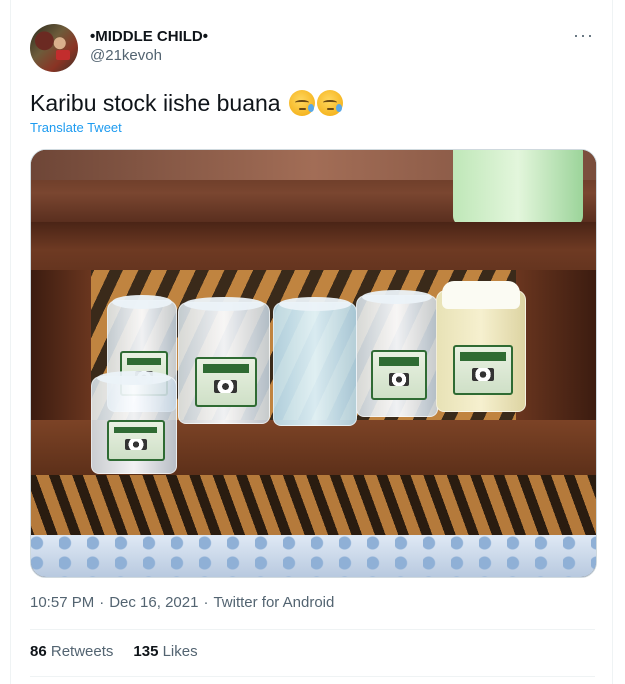 The image size is (625, 684). I want to click on tweet-time: 10:57 PM, so click(62, 602).